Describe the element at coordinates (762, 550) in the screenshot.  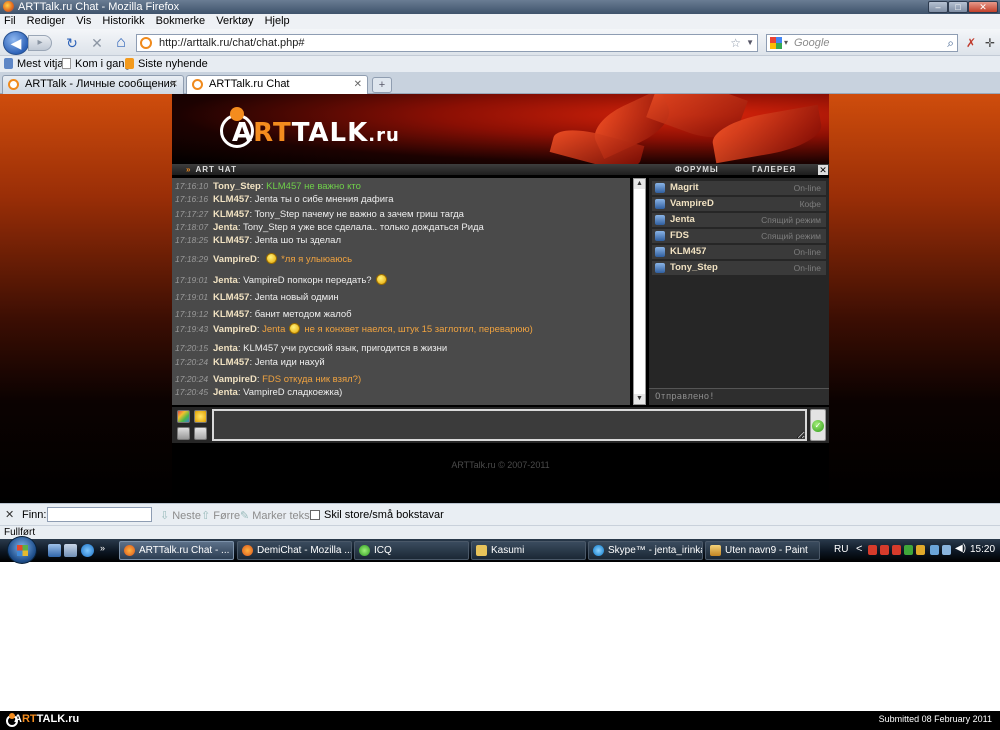
I see `task-paint: Uten navn9 - Paint` at that location.